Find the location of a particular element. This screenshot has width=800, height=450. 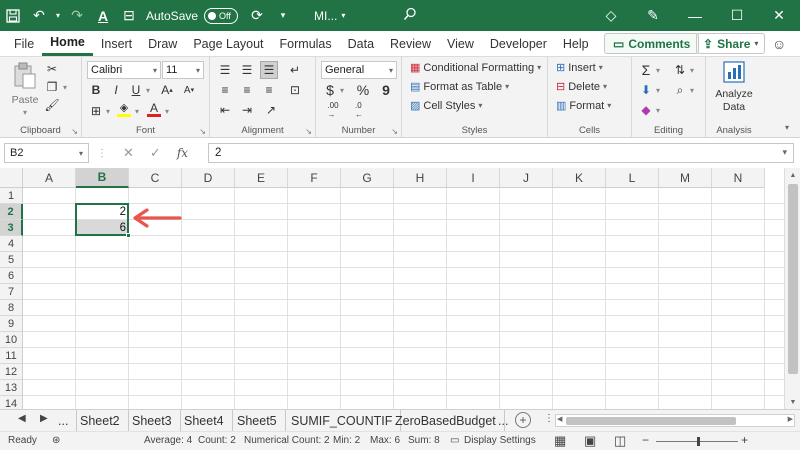

column-header-j: J is located at coordinates (526, 178).